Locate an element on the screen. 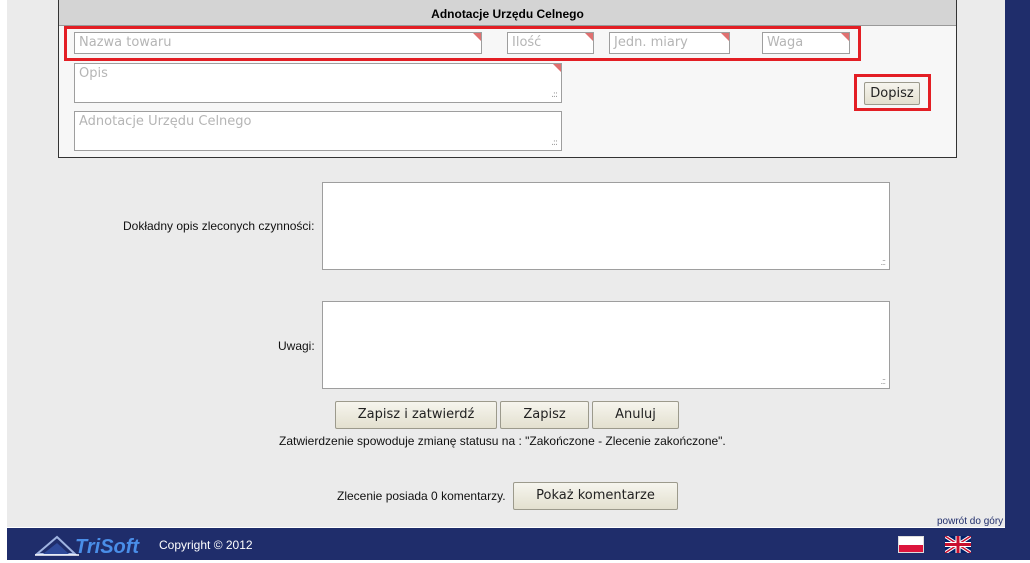 Image resolution: width=1030 pixels, height=563 pixels. panel-title: Adnotacje Urzędu Celnego is located at coordinates (507, 14).